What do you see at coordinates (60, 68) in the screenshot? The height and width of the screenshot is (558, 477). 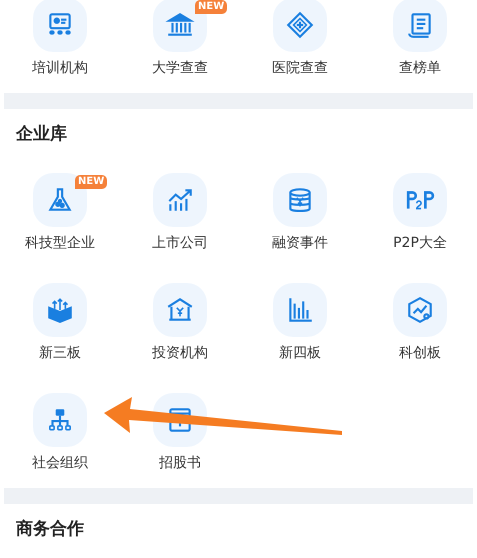 I see `item-label: 培训机构` at bounding box center [60, 68].